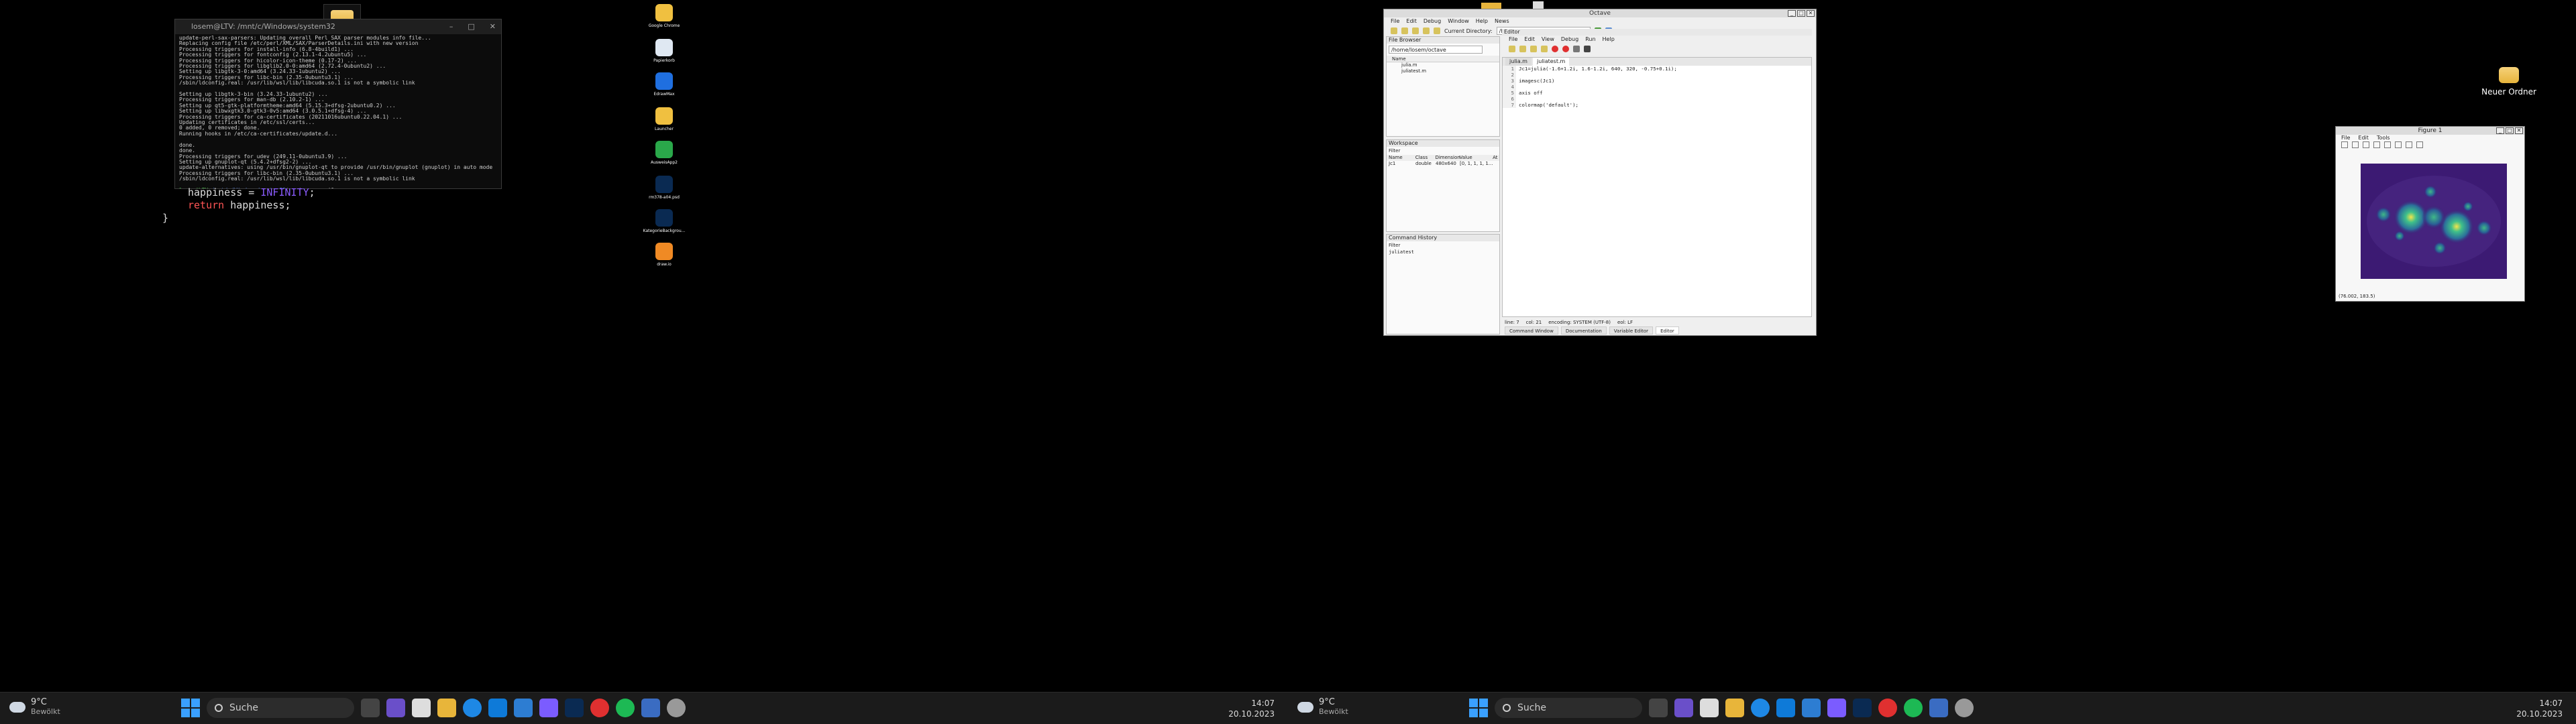  Describe the element at coordinates (1576, 49) in the screenshot. I see `run-icon` at that location.